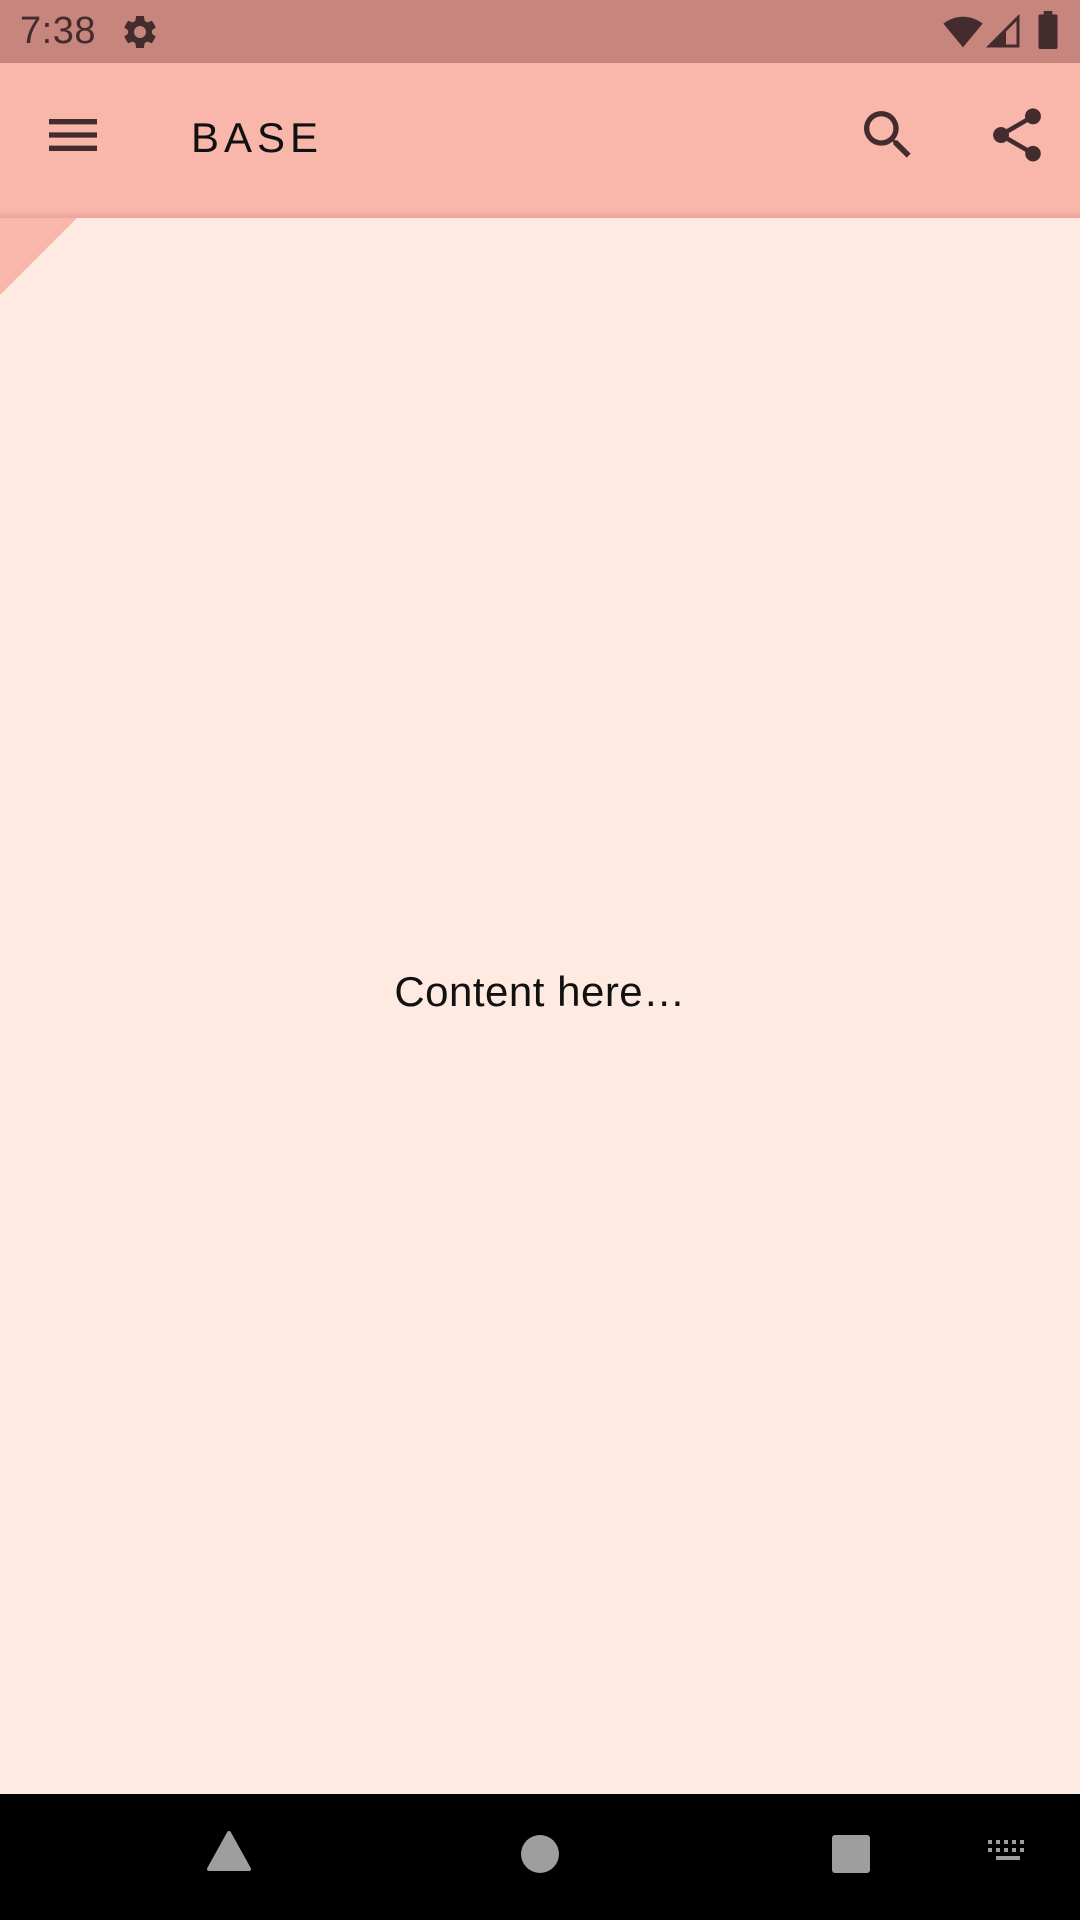 The width and height of the screenshot is (1080, 1920). I want to click on status-time: 7:38, so click(58, 31).